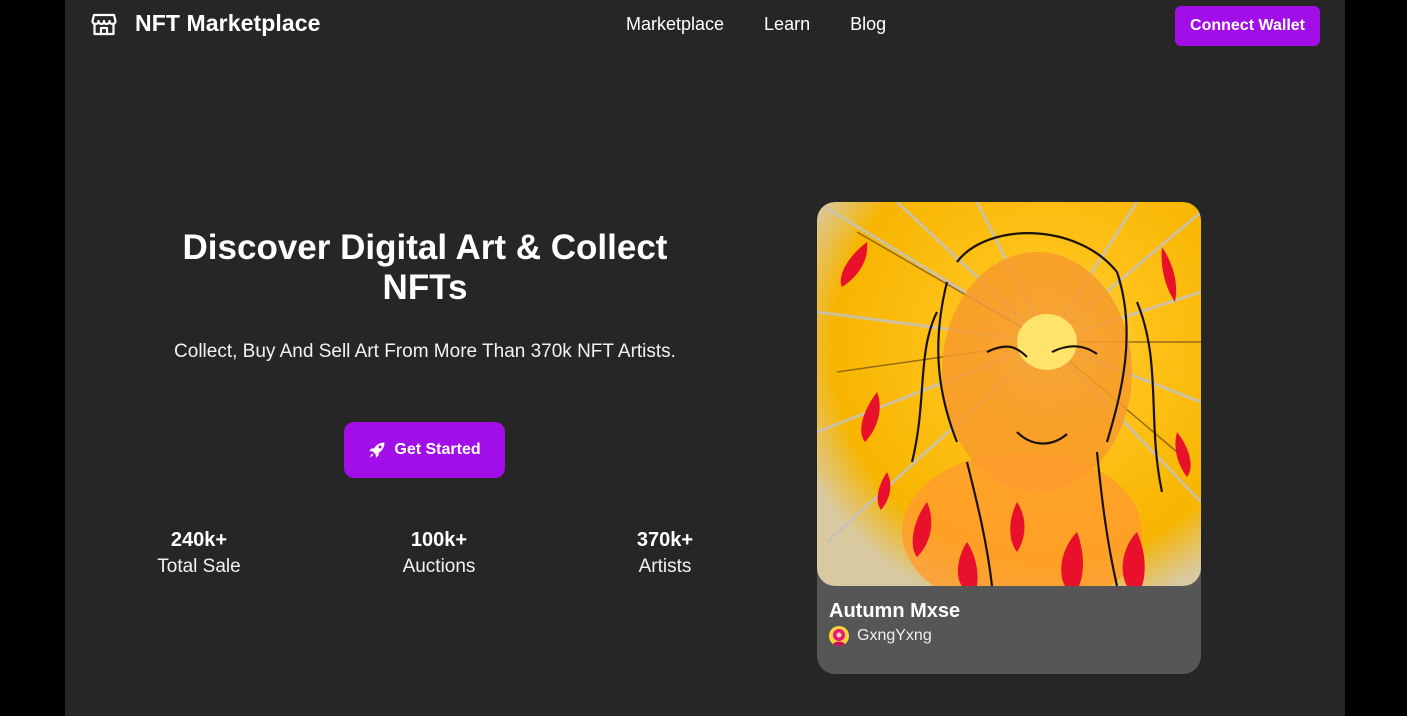 The height and width of the screenshot is (716, 1407). Describe the element at coordinates (787, 24) in the screenshot. I see `nav-link-learn: Learn` at that location.